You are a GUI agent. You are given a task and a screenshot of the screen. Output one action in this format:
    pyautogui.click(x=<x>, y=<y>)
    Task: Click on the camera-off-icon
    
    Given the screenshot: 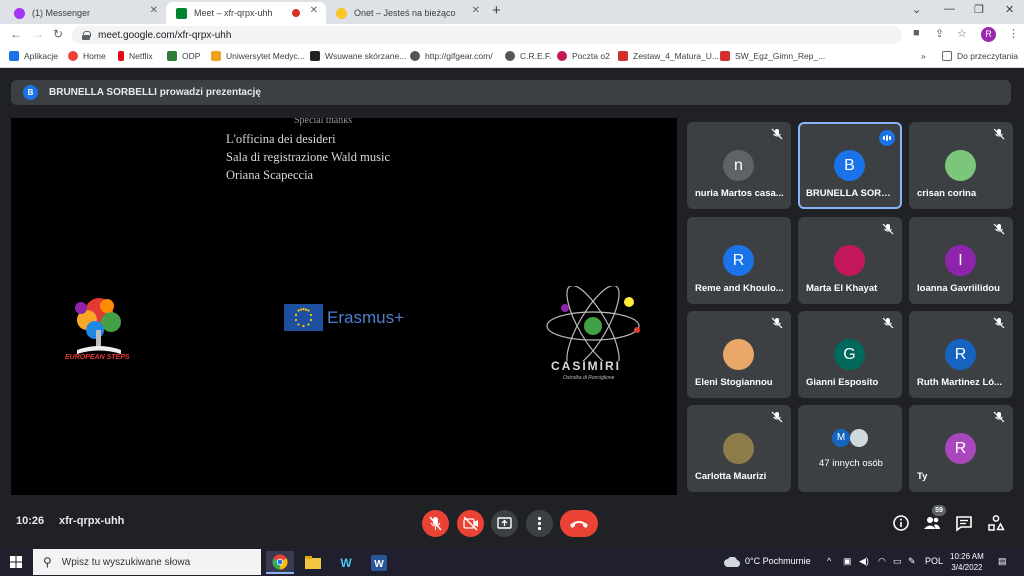 What is the action you would take?
    pyautogui.click(x=470, y=523)
    